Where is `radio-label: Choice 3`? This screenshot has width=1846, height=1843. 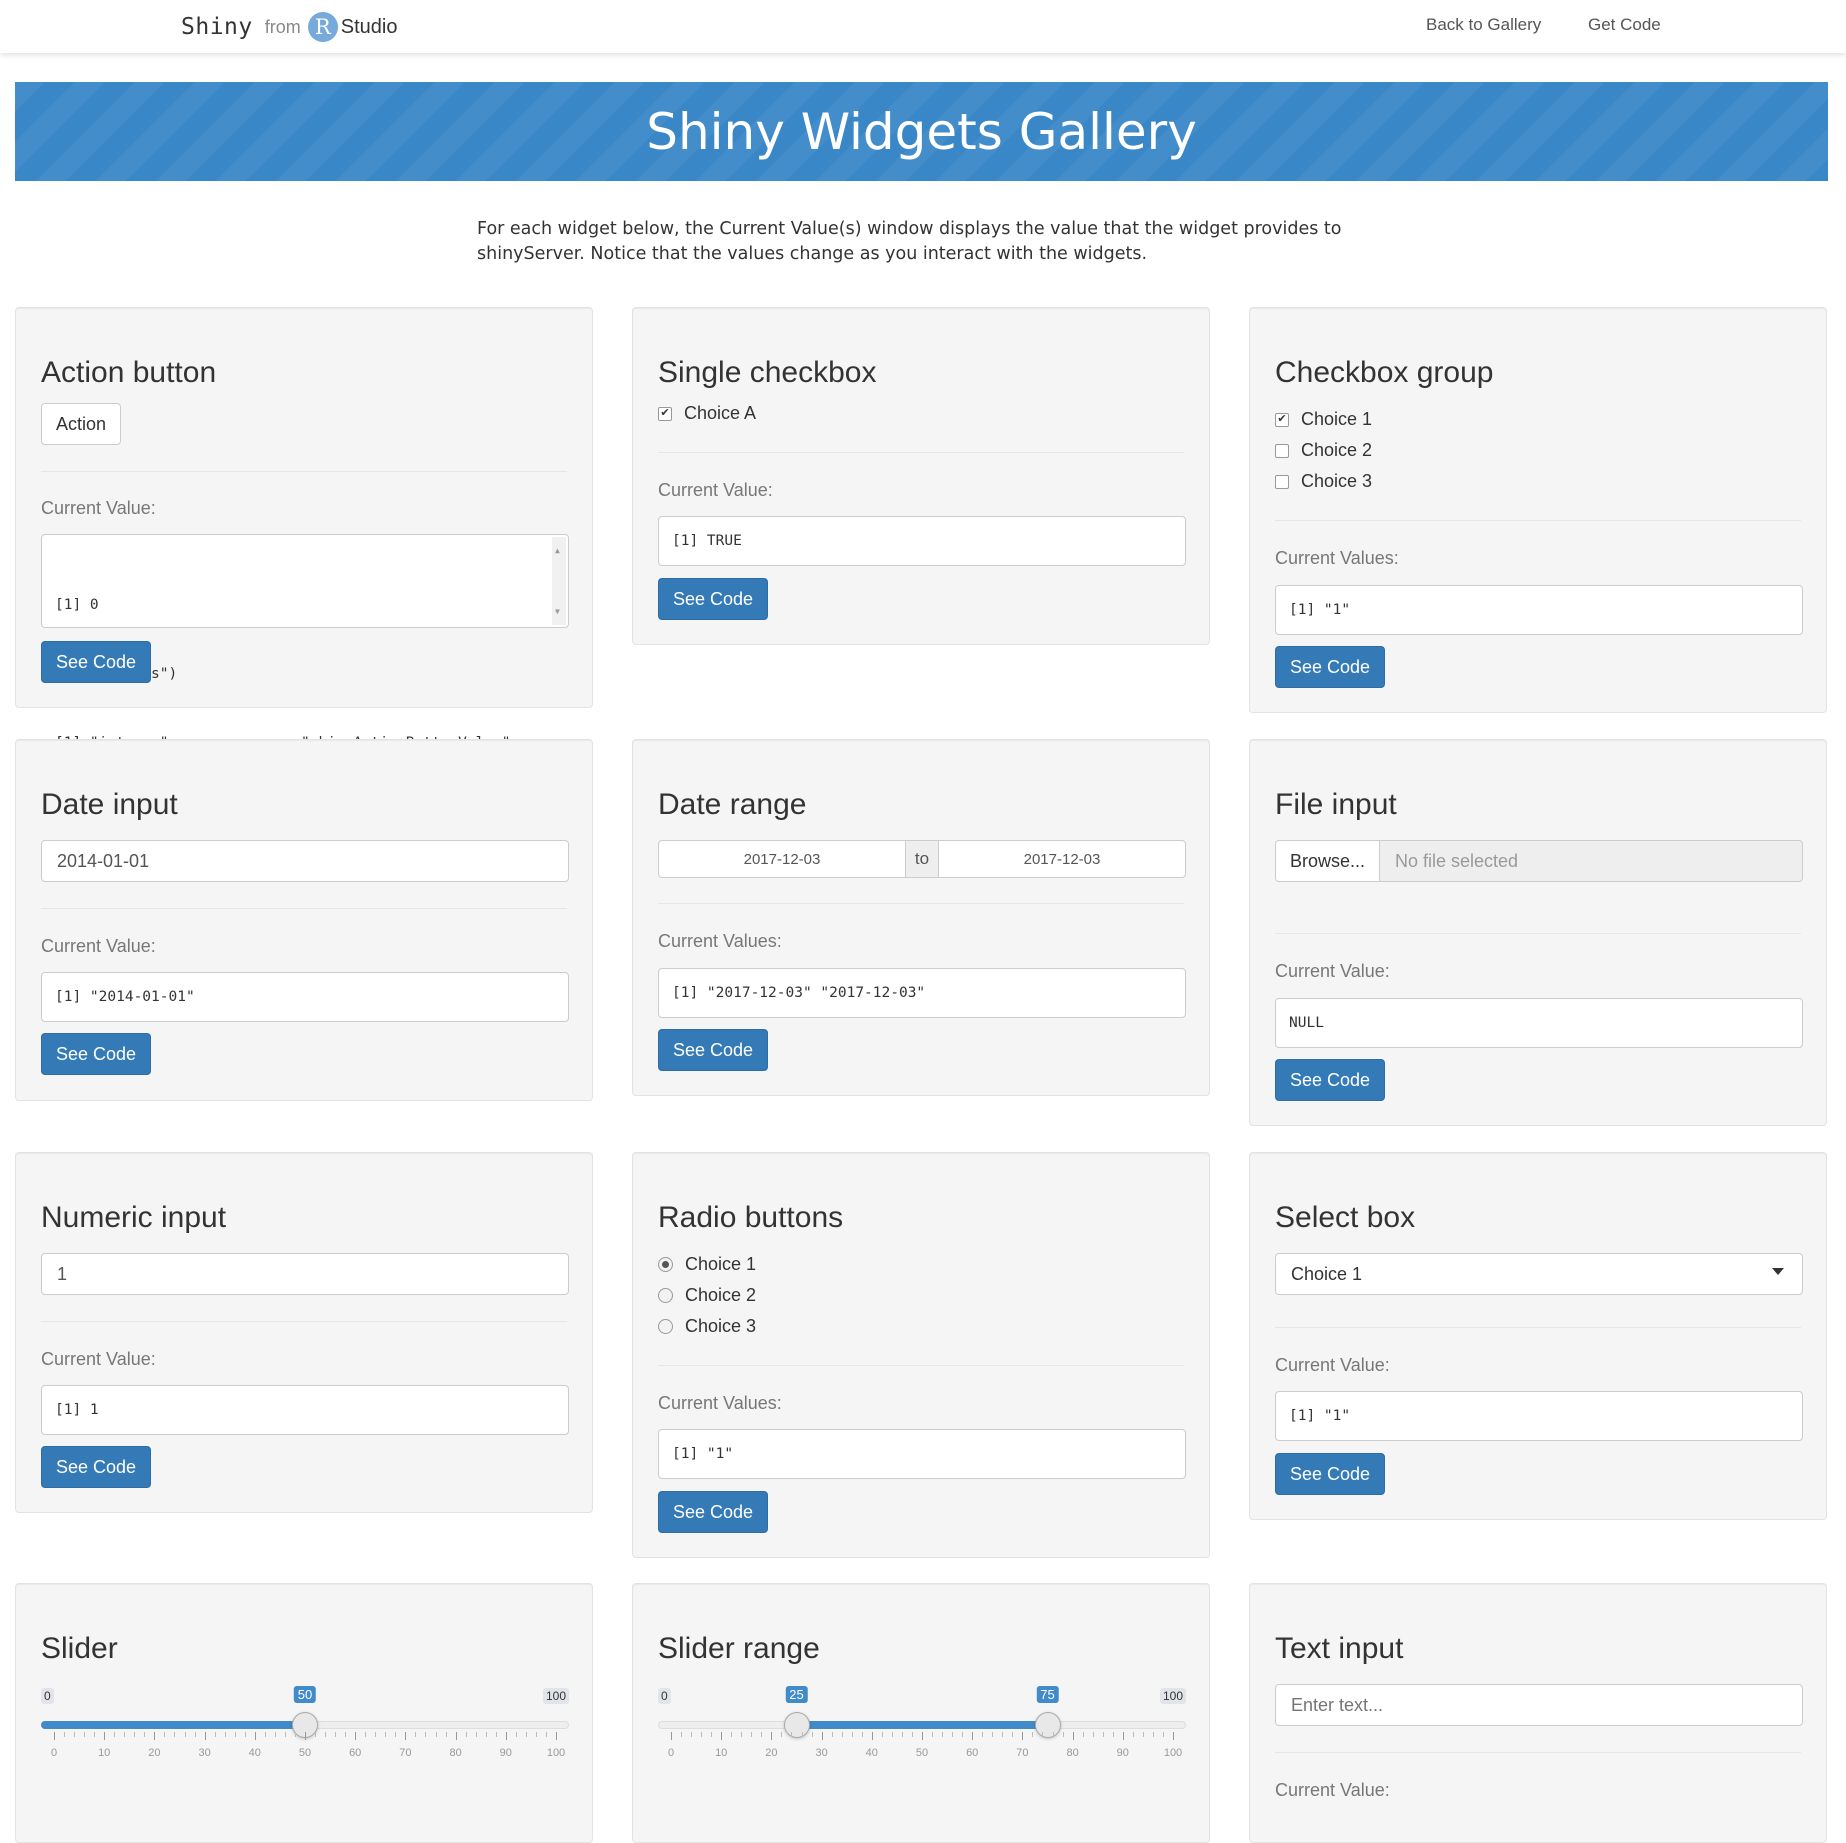
radio-label: Choice 3 is located at coordinates (721, 1326).